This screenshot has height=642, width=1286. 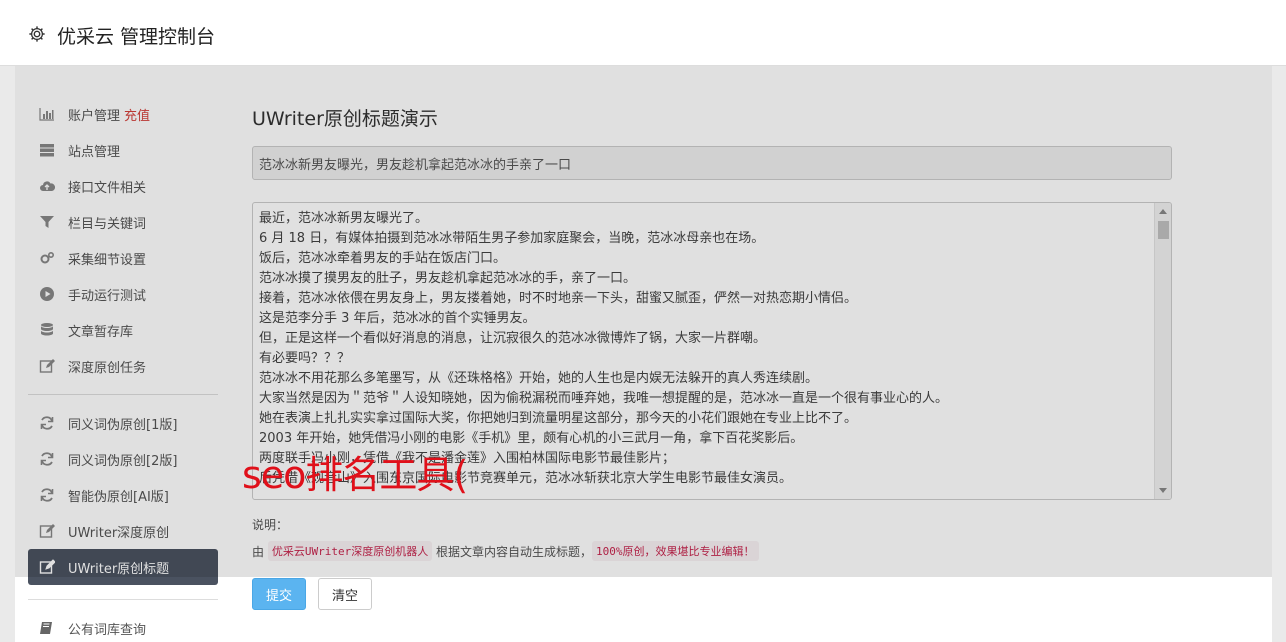 What do you see at coordinates (119, 533) in the screenshot?
I see `sidebar-item-label: UWriter深度原创` at bounding box center [119, 533].